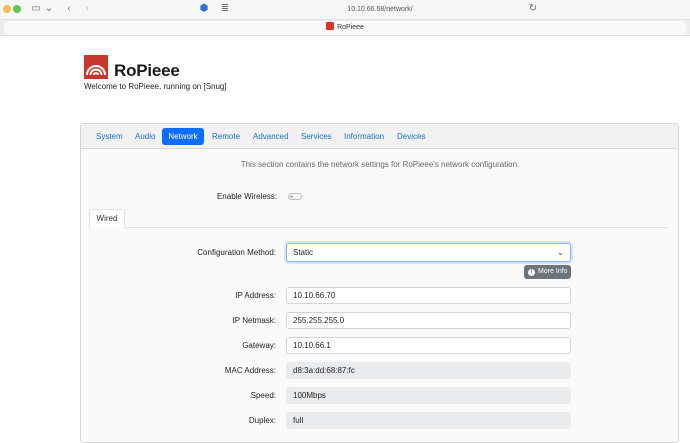  I want to click on shield-icon: ⬢, so click(204, 9).